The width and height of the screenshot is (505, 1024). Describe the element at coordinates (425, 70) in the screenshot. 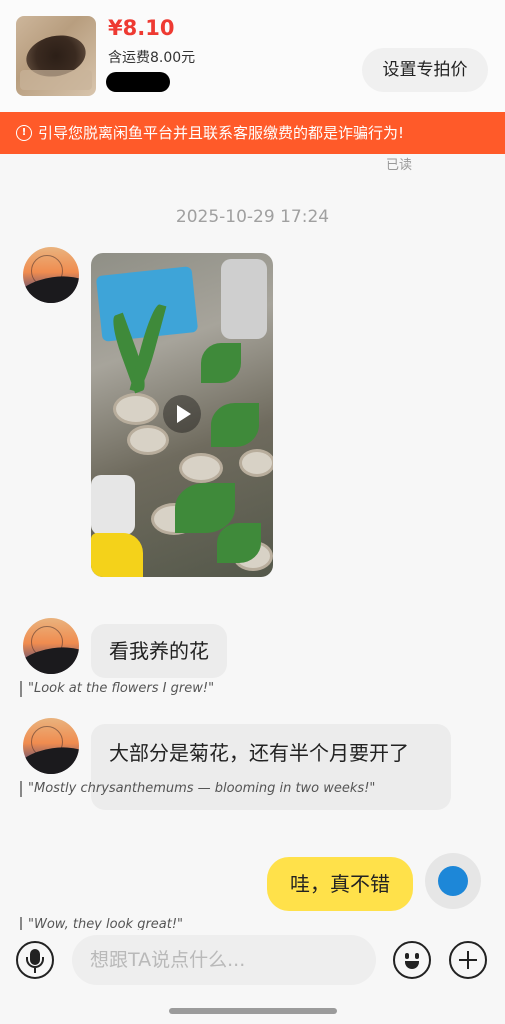

I see `set-special-price-button: 设置专拍价` at that location.